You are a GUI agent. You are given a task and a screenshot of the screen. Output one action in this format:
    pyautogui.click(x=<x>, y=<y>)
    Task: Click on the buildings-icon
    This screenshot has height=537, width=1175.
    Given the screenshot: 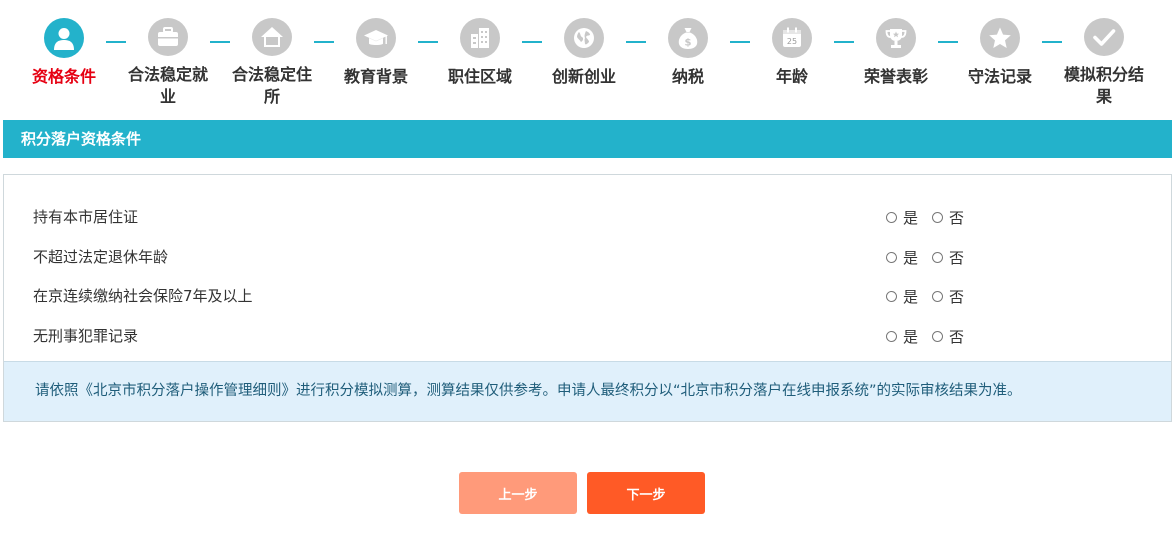 What is the action you would take?
    pyautogui.click(x=480, y=38)
    